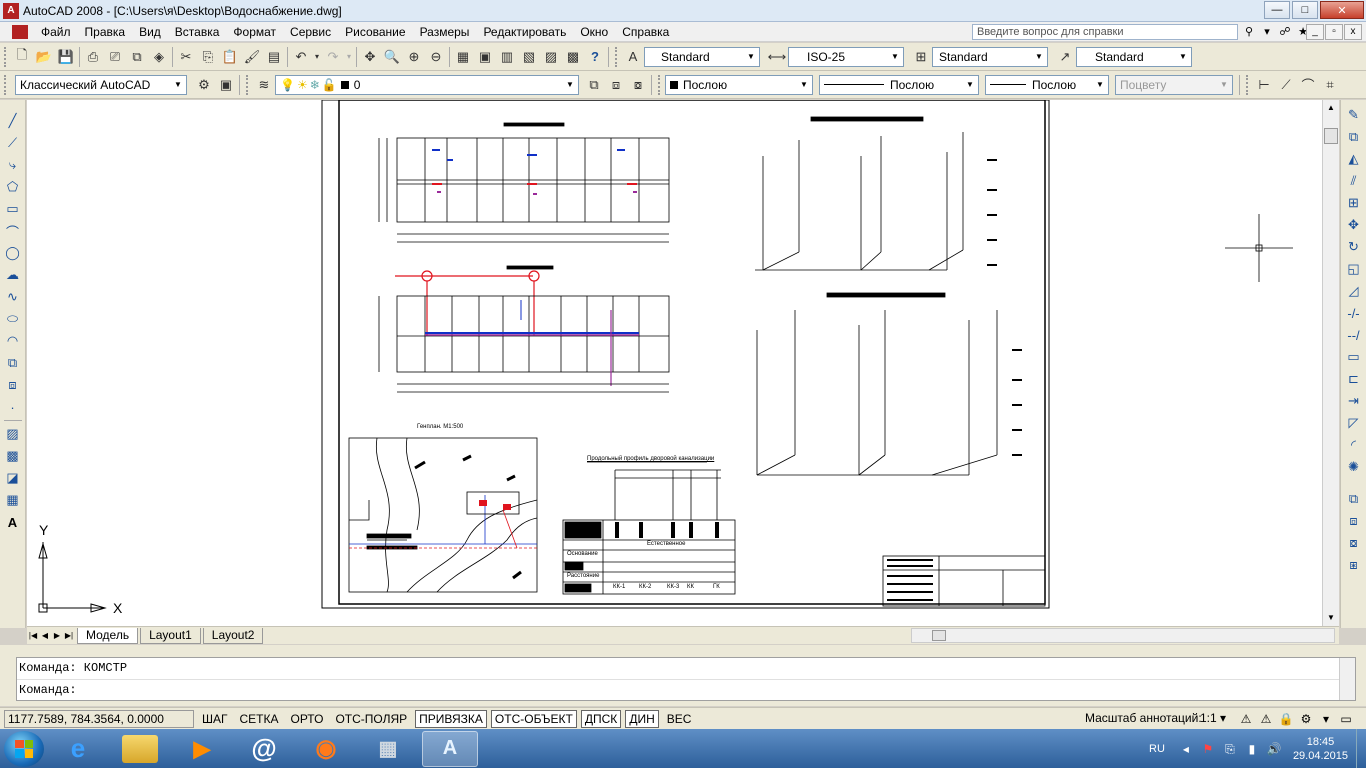 This screenshot has width=1366, height=768. What do you see at coordinates (6, 56) in the screenshot?
I see `toolbar-grip` at bounding box center [6, 56].